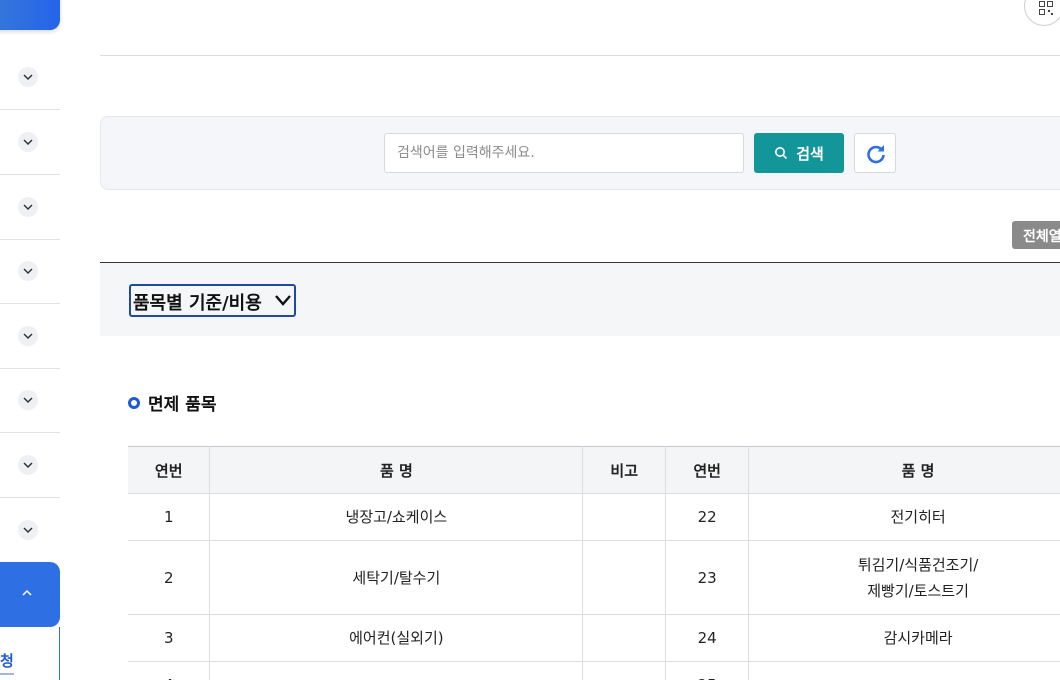  I want to click on search-input, so click(564, 153).